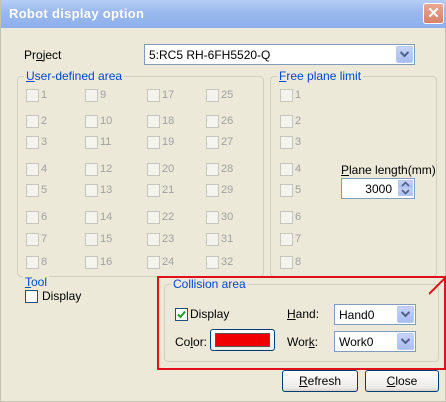 This screenshot has height=402, width=446. What do you see at coordinates (44, 217) in the screenshot?
I see `user-area-checkbox-label: 6` at bounding box center [44, 217].